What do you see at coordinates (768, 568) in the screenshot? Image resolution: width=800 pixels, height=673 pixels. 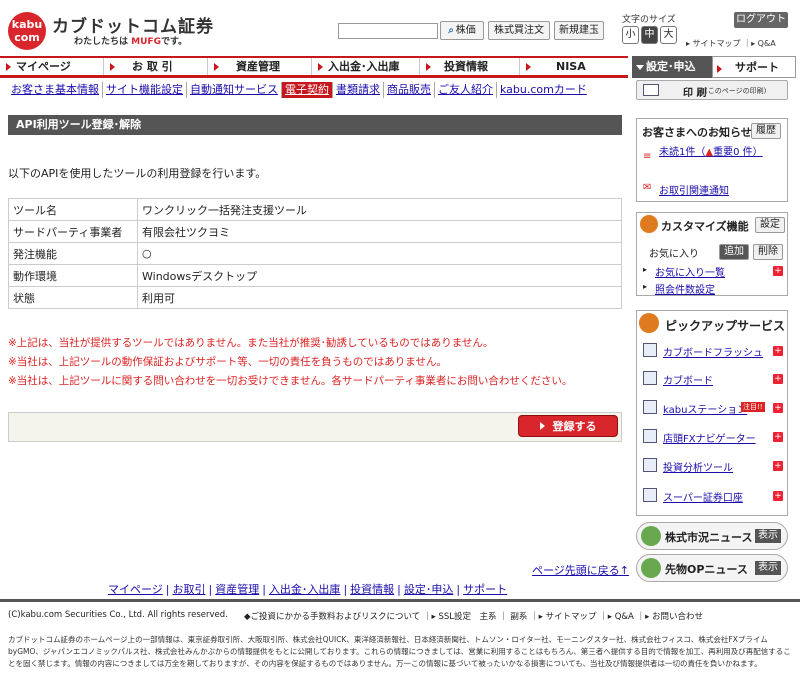 I see `futures-news-show-button: 表示` at bounding box center [768, 568].